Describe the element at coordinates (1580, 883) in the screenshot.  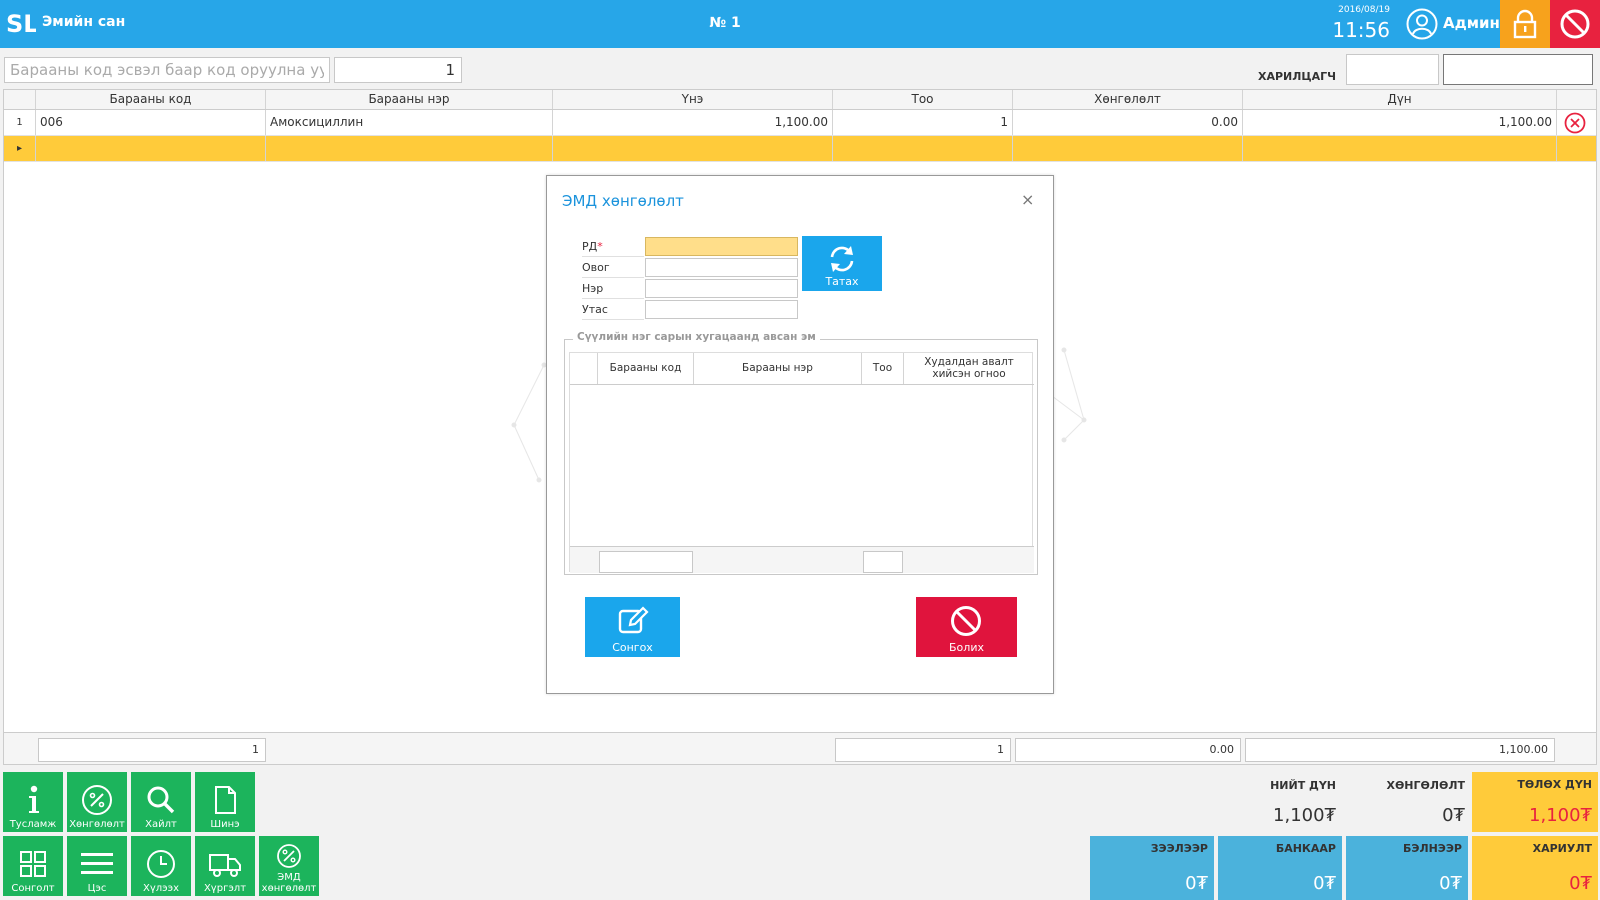
I see `change-value: 0₮` at that location.